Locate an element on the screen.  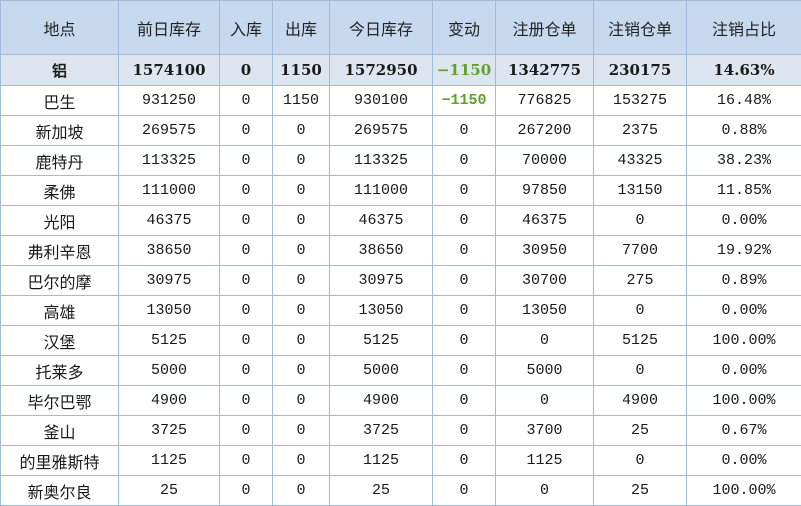
cell-location: 巴尔的摩 is located at coordinates (60, 281).